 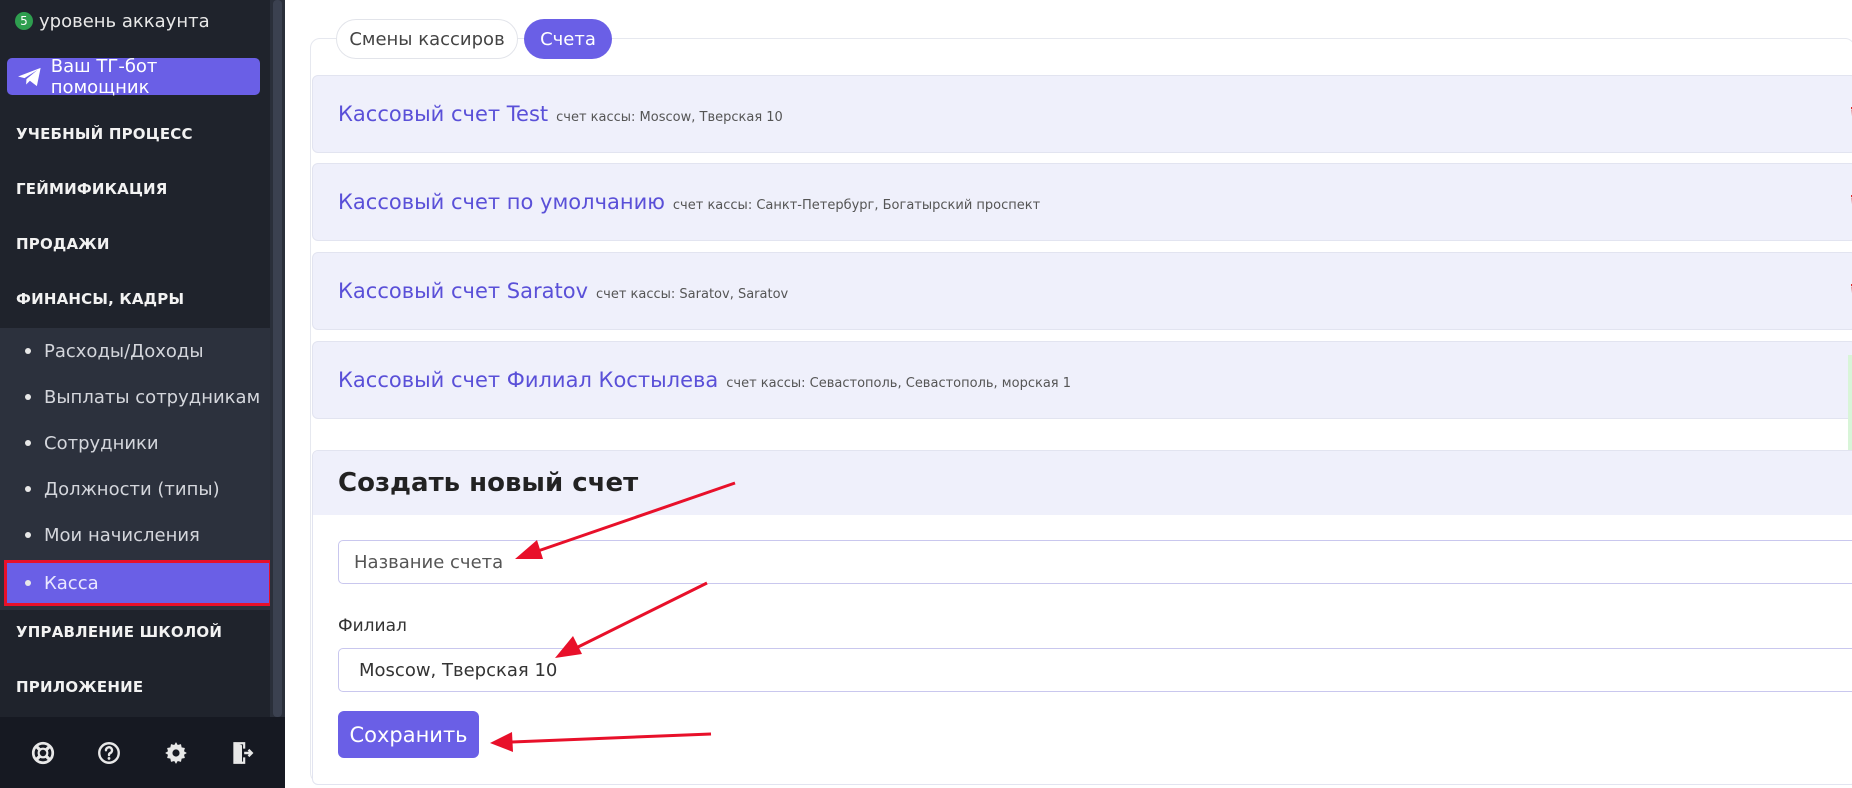 What do you see at coordinates (135, 133) in the screenshot?
I see `sidebar-section-learning: УЧЕБНЫЙ ПРОЦЕСС` at bounding box center [135, 133].